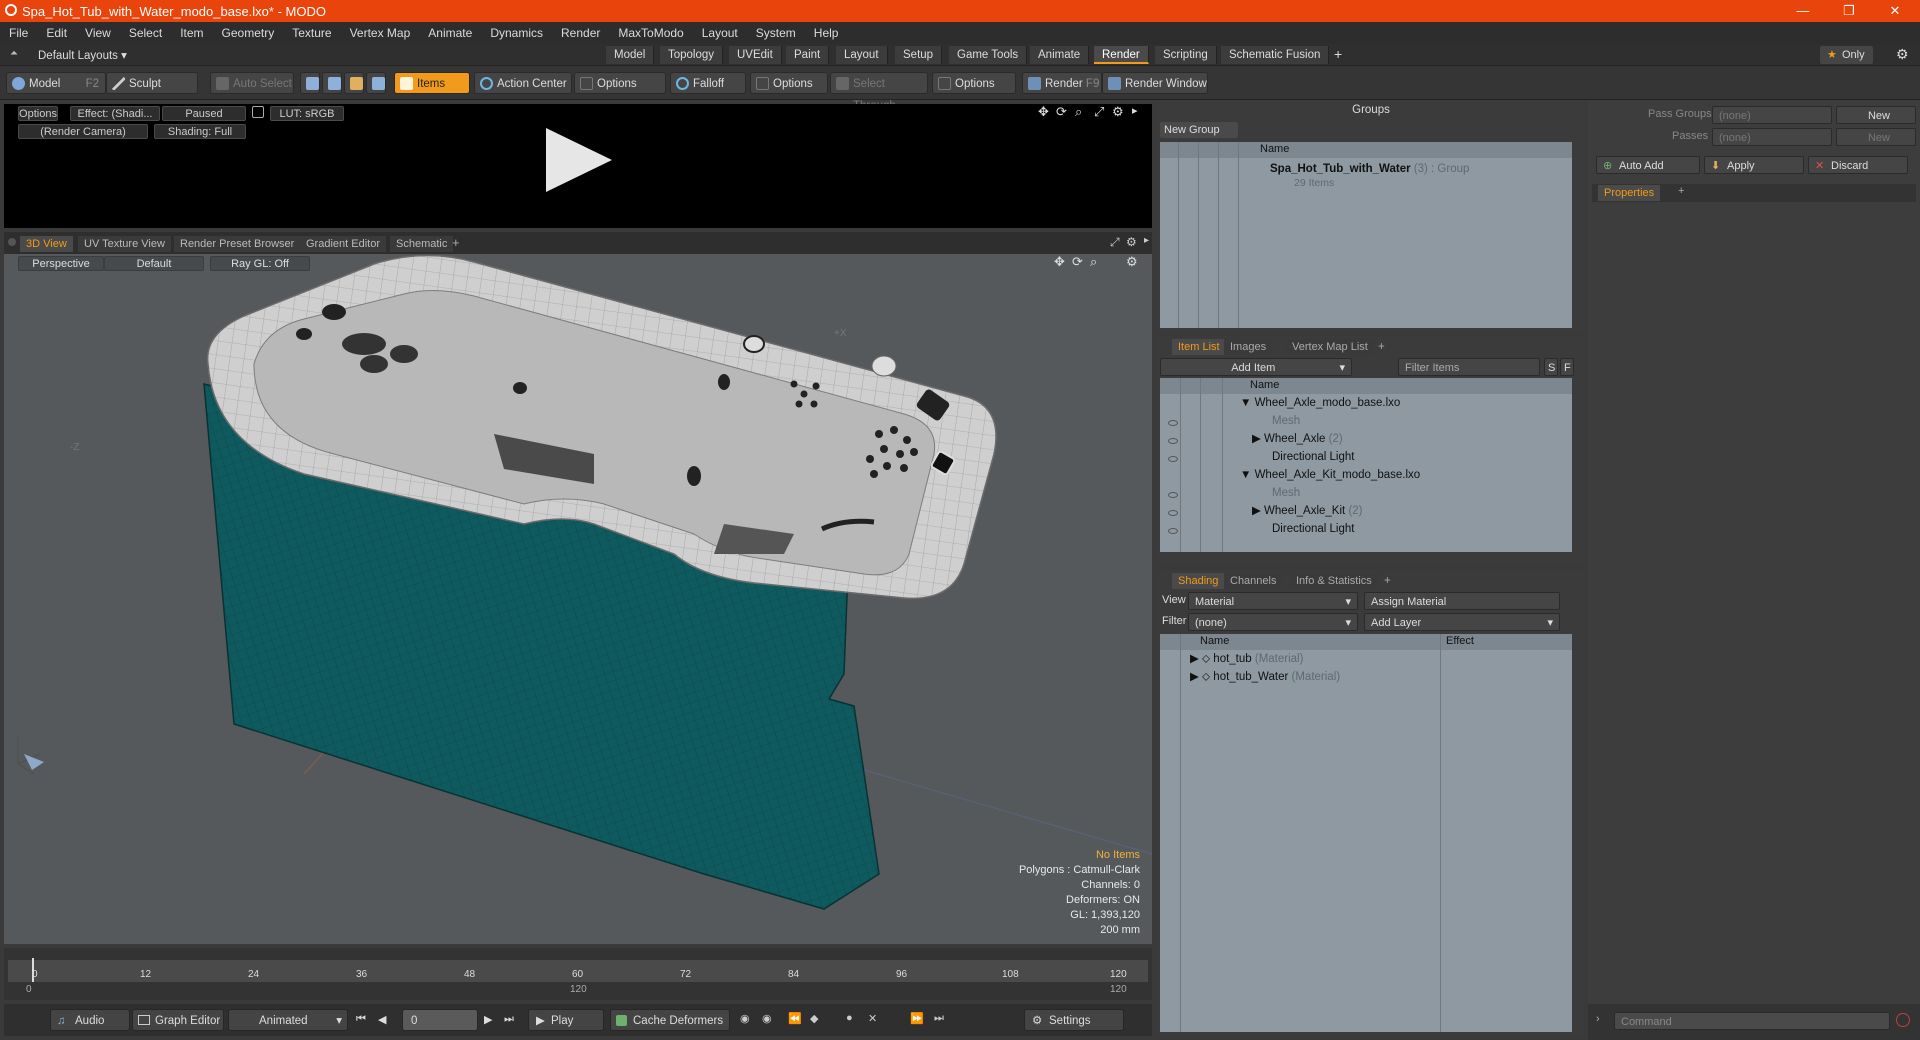 The height and width of the screenshot is (1040, 1920). I want to click on filter-items-input: Filter Items, so click(1469, 367).